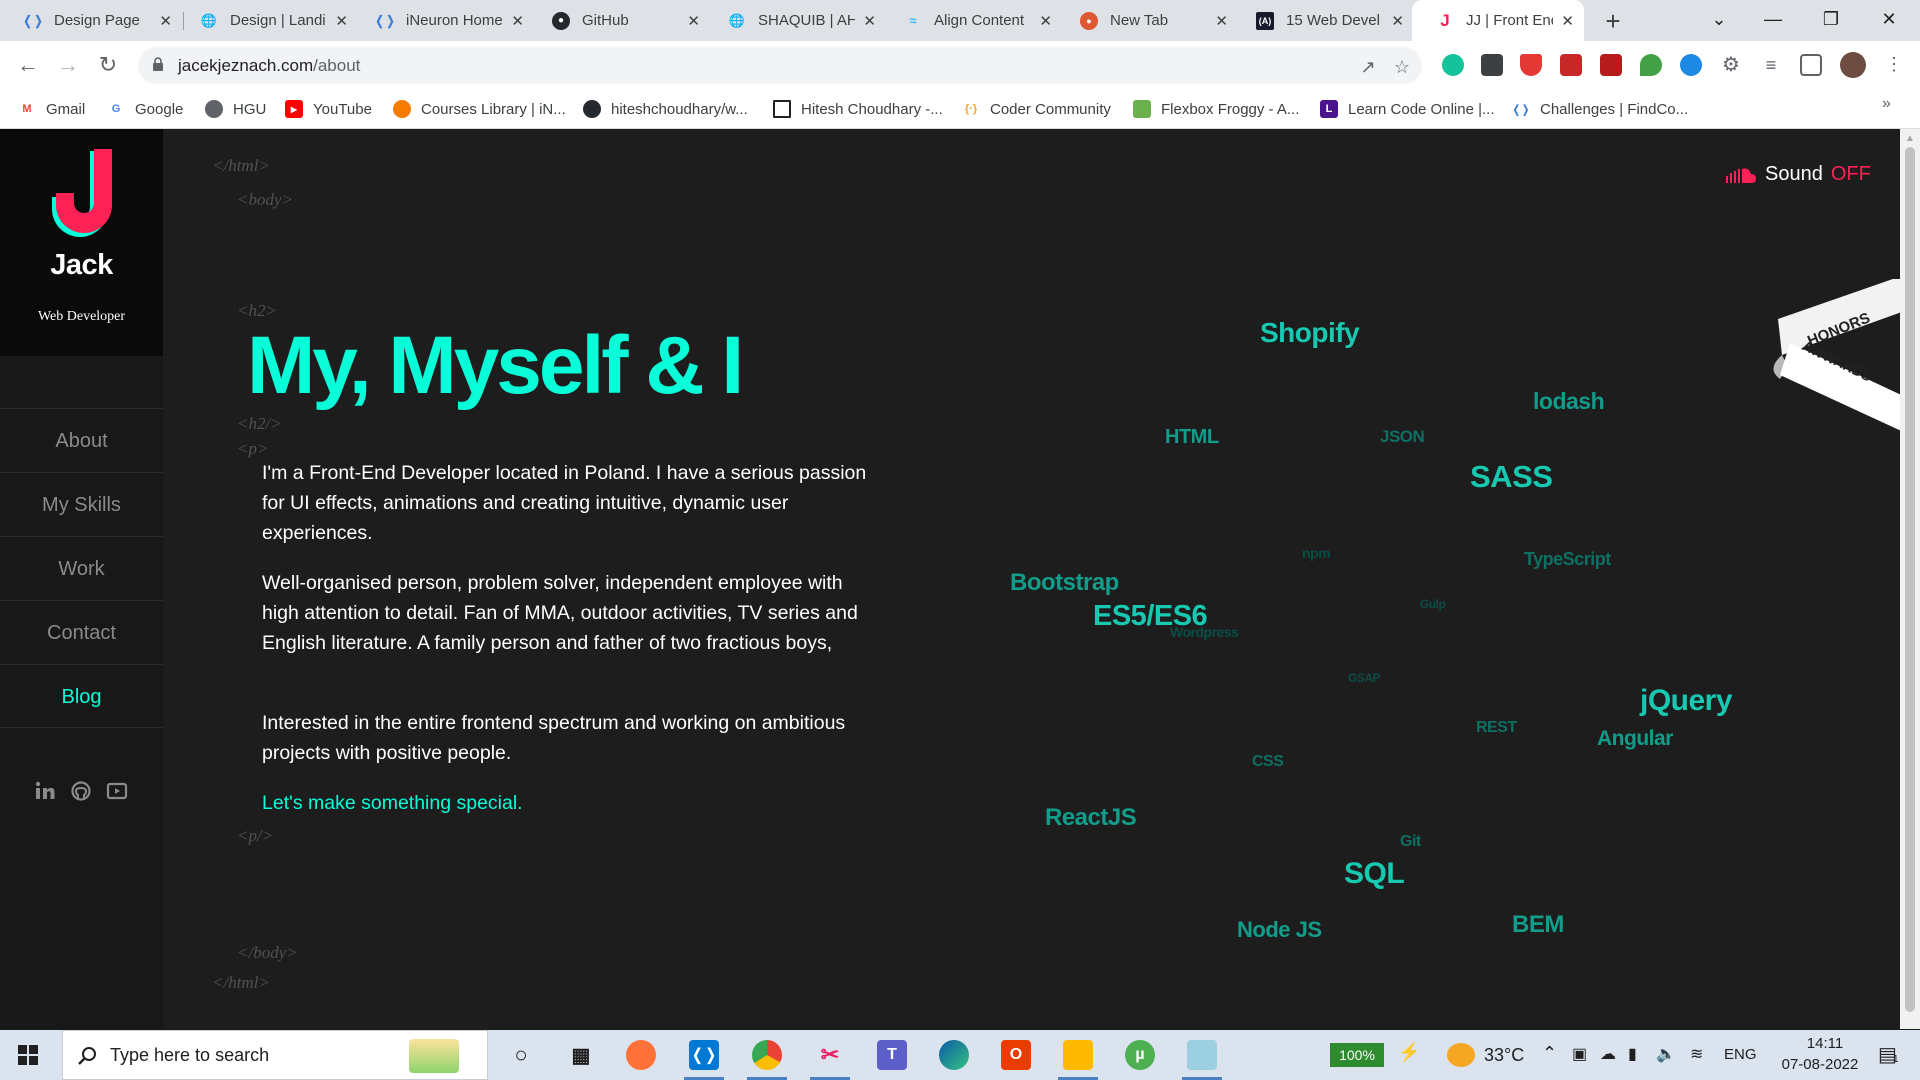  I want to click on bookmark-coder-community: {·} Coder Community, so click(1036, 109).